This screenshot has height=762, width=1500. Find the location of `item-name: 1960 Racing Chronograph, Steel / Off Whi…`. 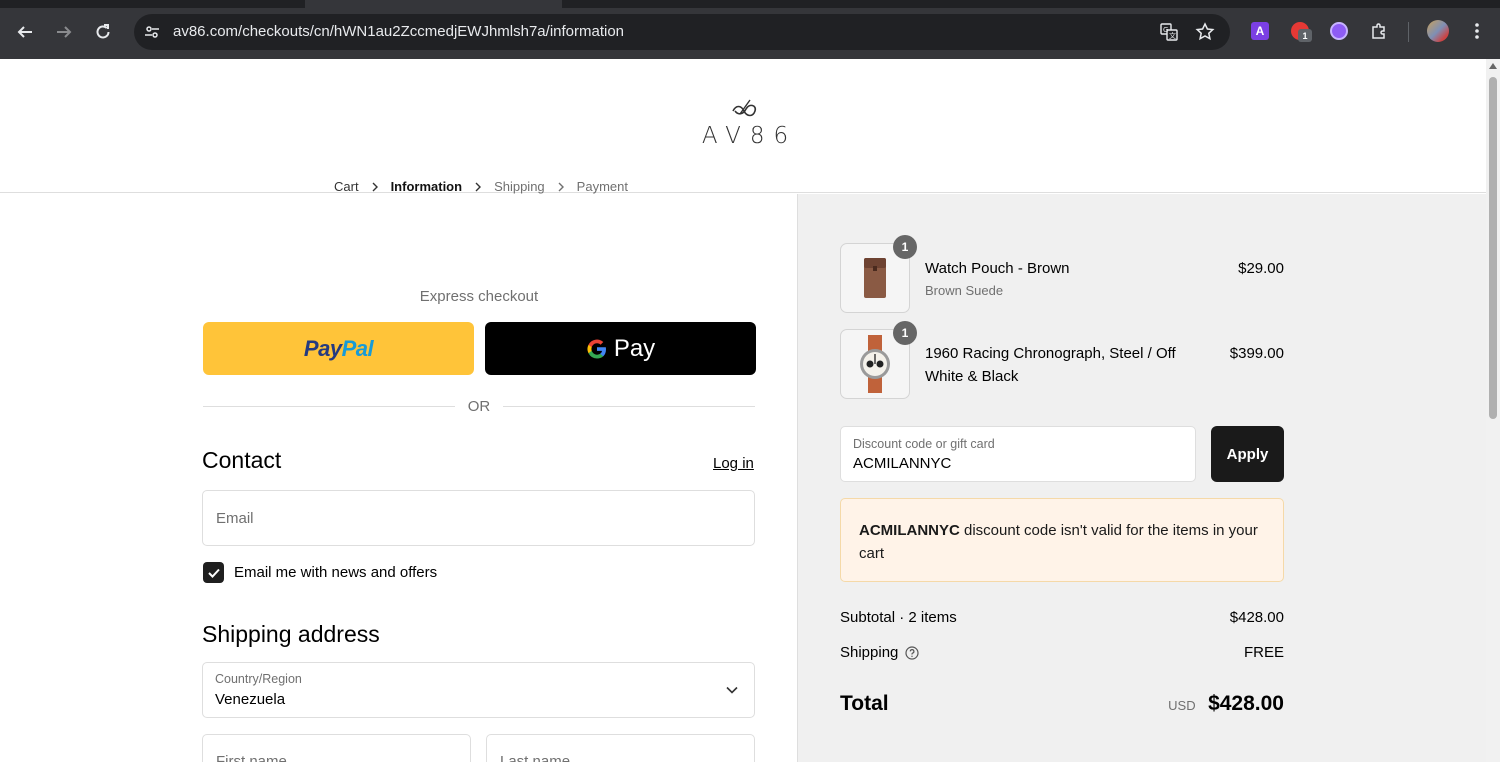

item-name: 1960 Racing Chronograph, Steel / Off Whi… is located at coordinates (1050, 365).